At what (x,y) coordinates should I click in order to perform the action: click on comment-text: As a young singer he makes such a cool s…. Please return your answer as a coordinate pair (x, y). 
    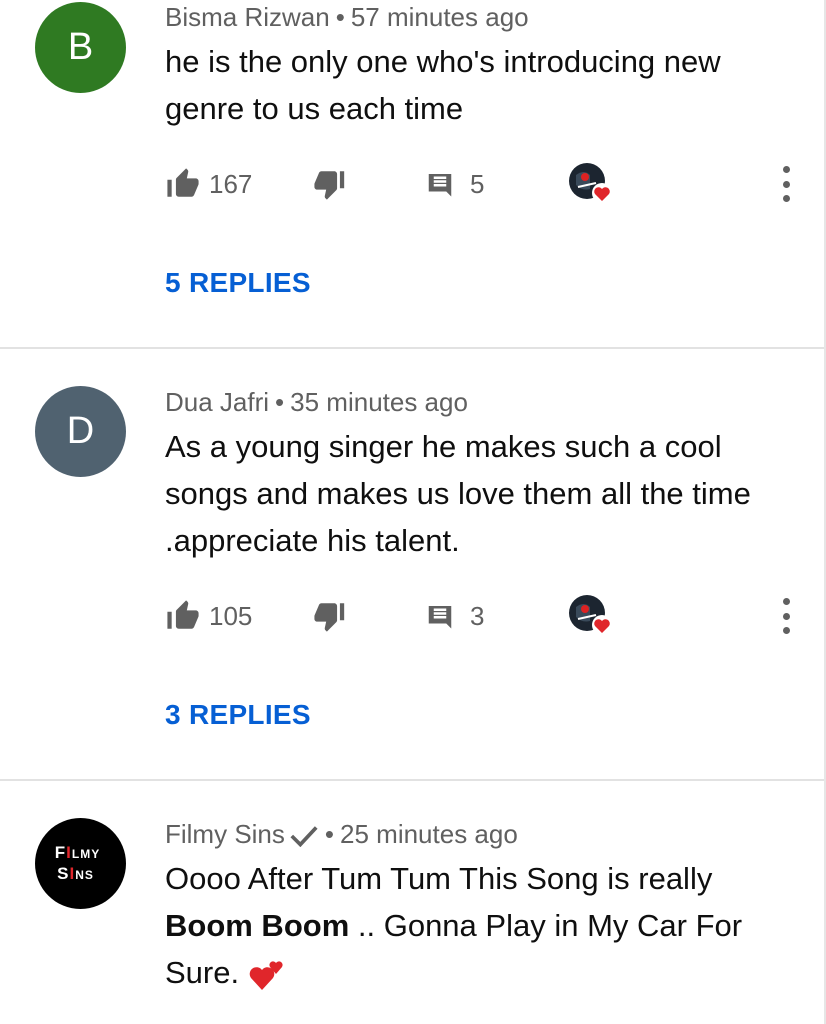
    Looking at the image, I should click on (458, 493).